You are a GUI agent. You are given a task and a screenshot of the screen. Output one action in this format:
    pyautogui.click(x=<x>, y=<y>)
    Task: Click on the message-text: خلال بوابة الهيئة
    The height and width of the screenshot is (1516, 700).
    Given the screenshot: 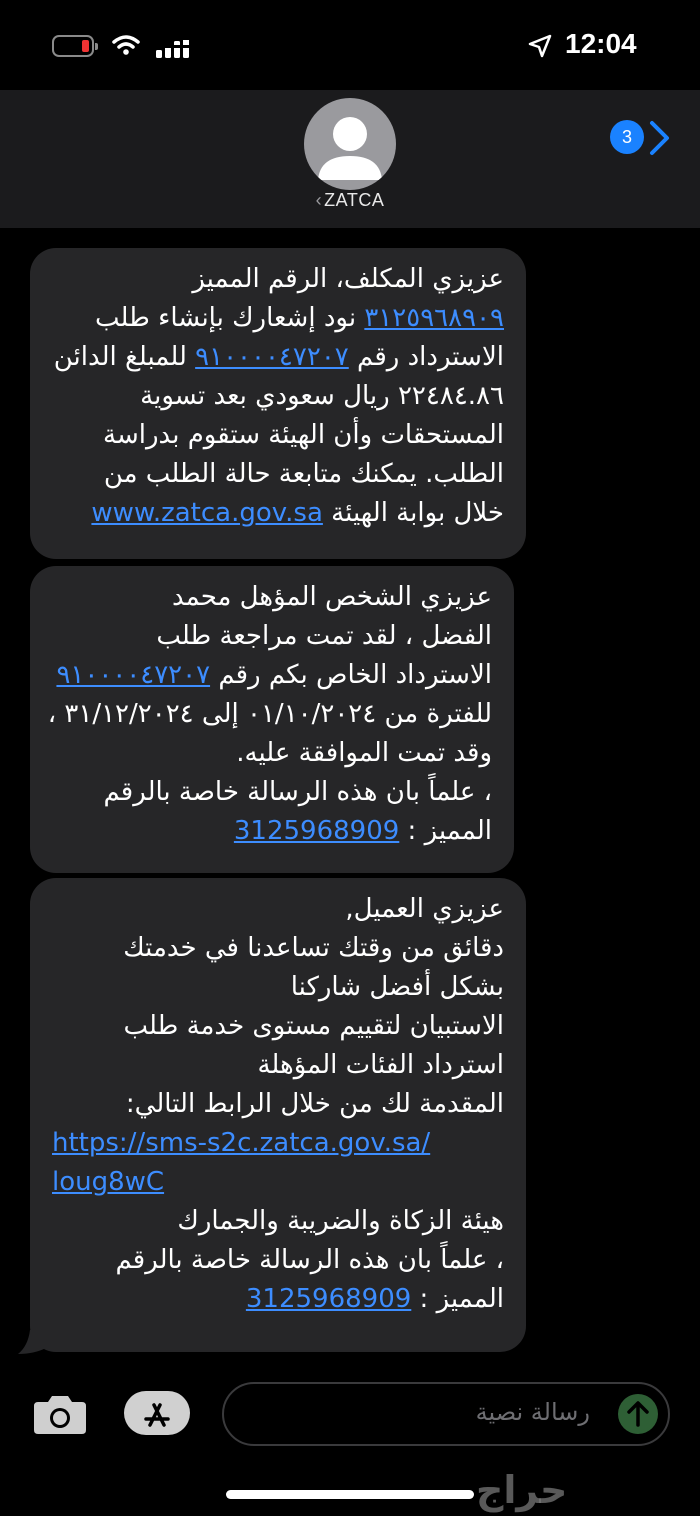 What is the action you would take?
    pyautogui.click(x=413, y=513)
    